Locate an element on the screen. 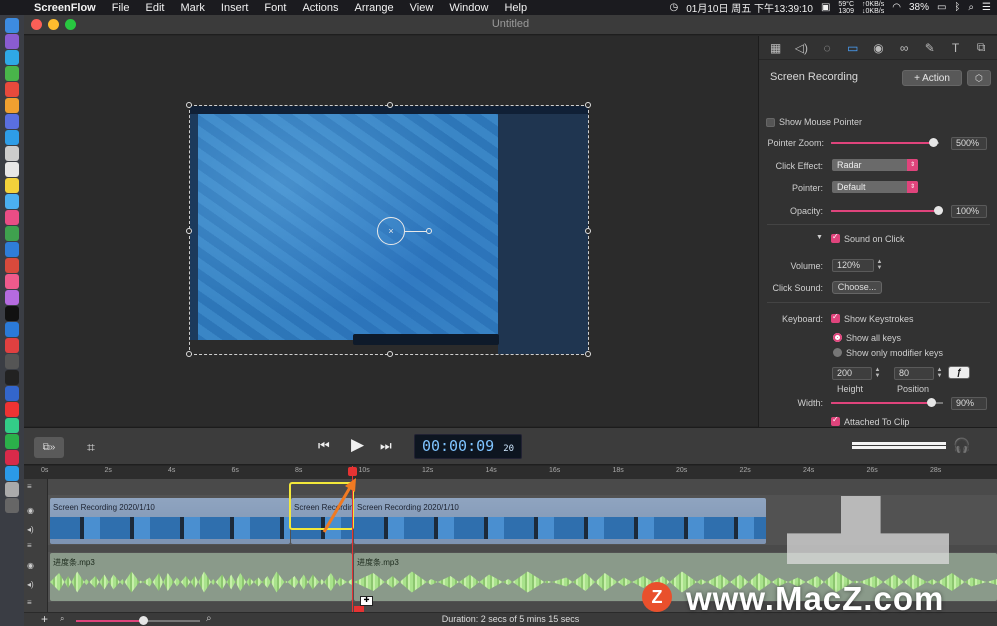  opacity-value: 100% is located at coordinates (969, 211).